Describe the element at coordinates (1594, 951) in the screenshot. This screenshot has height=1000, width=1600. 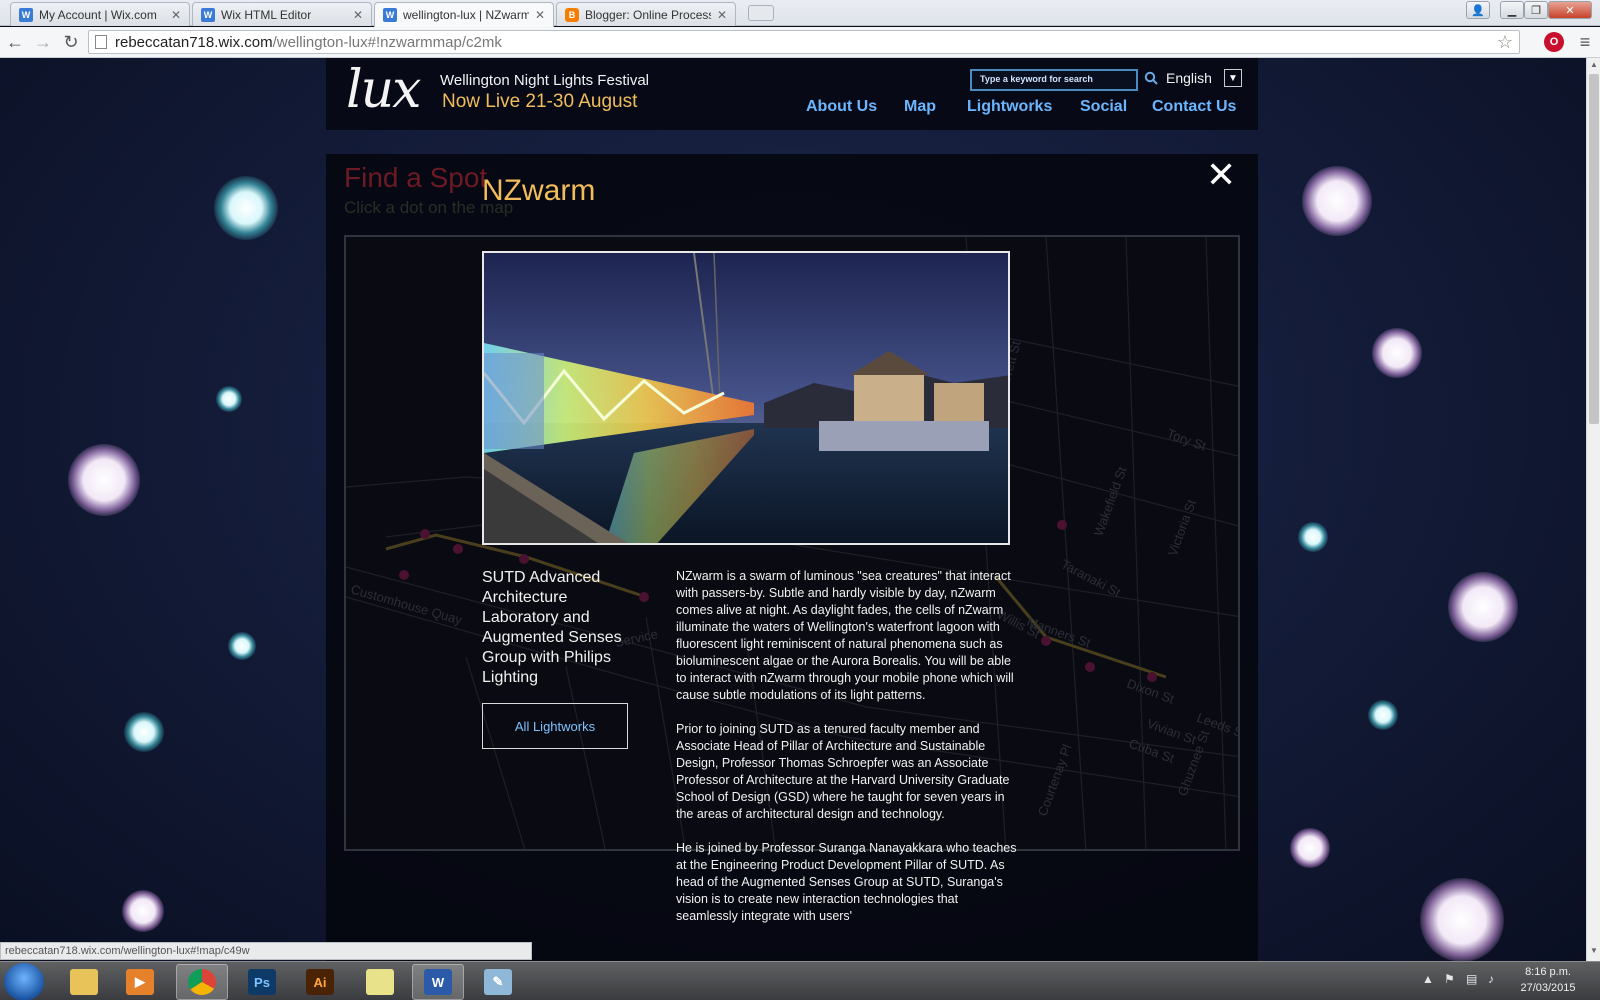
I see `scroll-down-icon: ▼` at that location.